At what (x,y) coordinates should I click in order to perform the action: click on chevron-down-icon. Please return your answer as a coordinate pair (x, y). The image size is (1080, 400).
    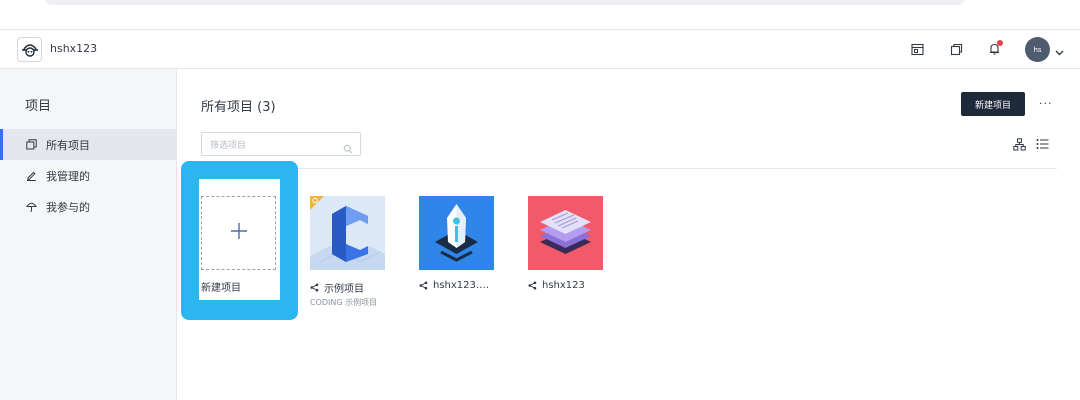
    Looking at the image, I should click on (1059, 52).